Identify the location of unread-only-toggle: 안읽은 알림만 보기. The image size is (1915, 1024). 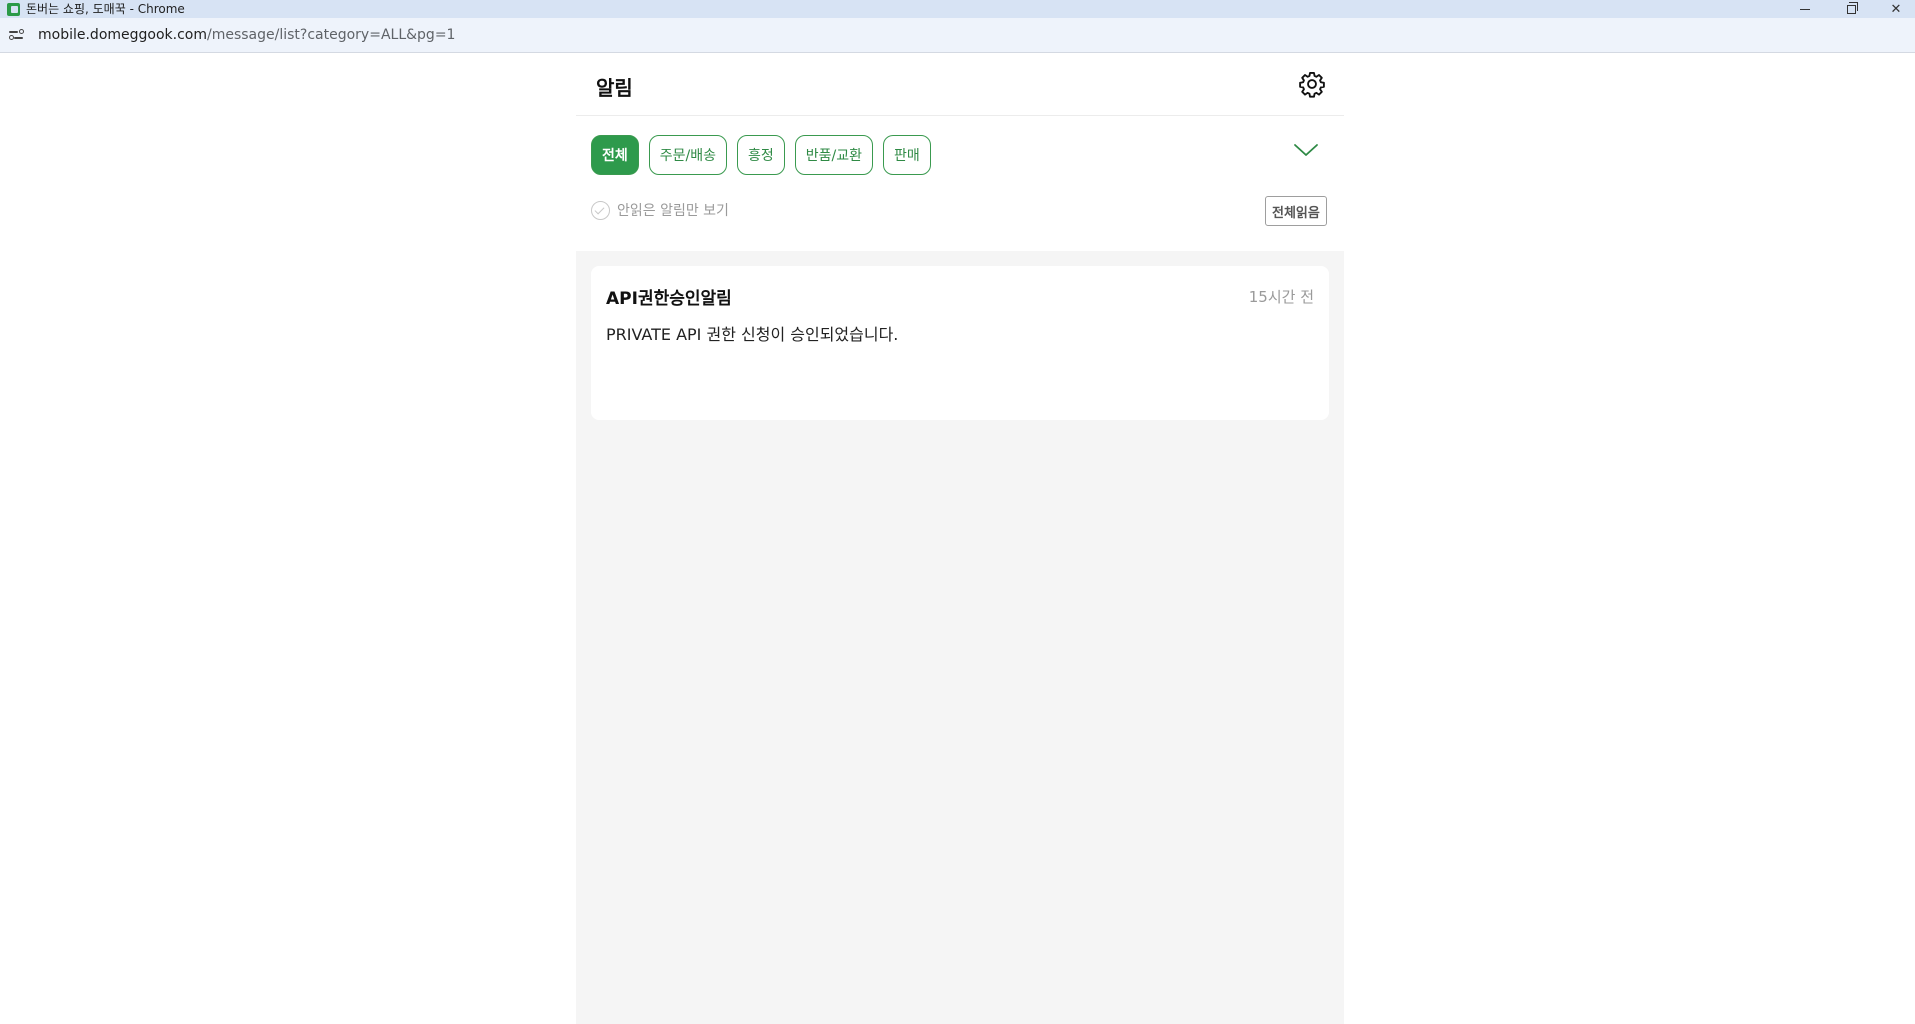
(660, 210).